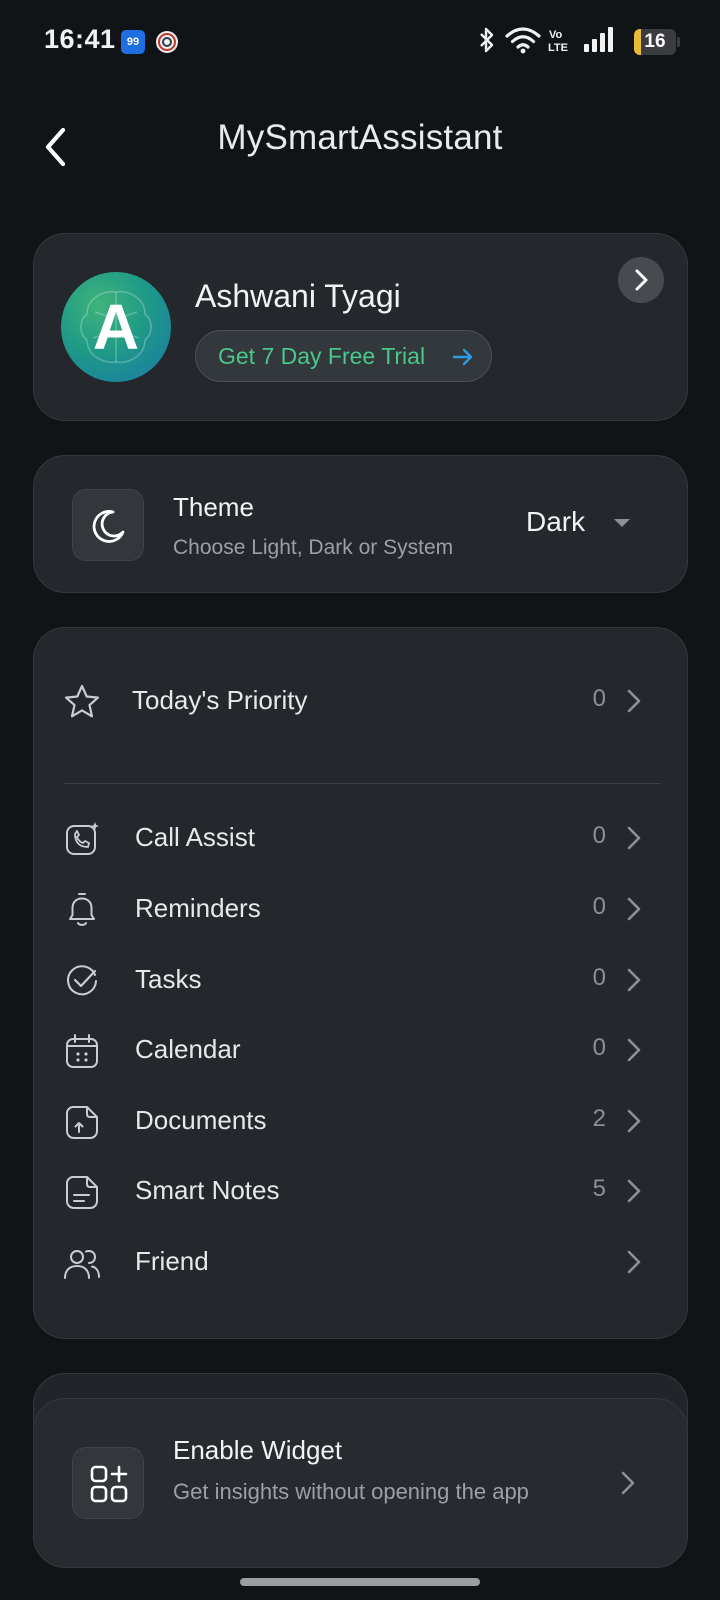 The height and width of the screenshot is (1600, 720). I want to click on menu-item-friend: Friend, so click(361, 1262).